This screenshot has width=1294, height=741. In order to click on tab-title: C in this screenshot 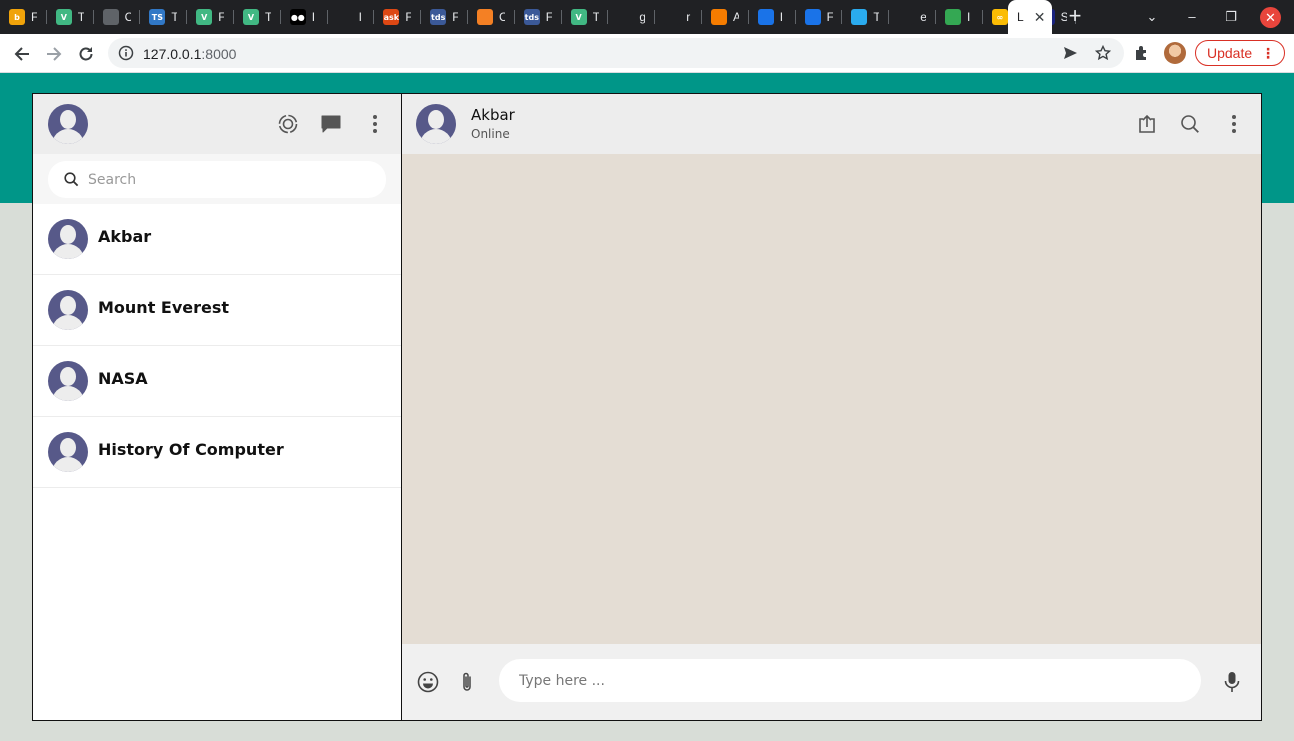, I will do `click(502, 17)`.